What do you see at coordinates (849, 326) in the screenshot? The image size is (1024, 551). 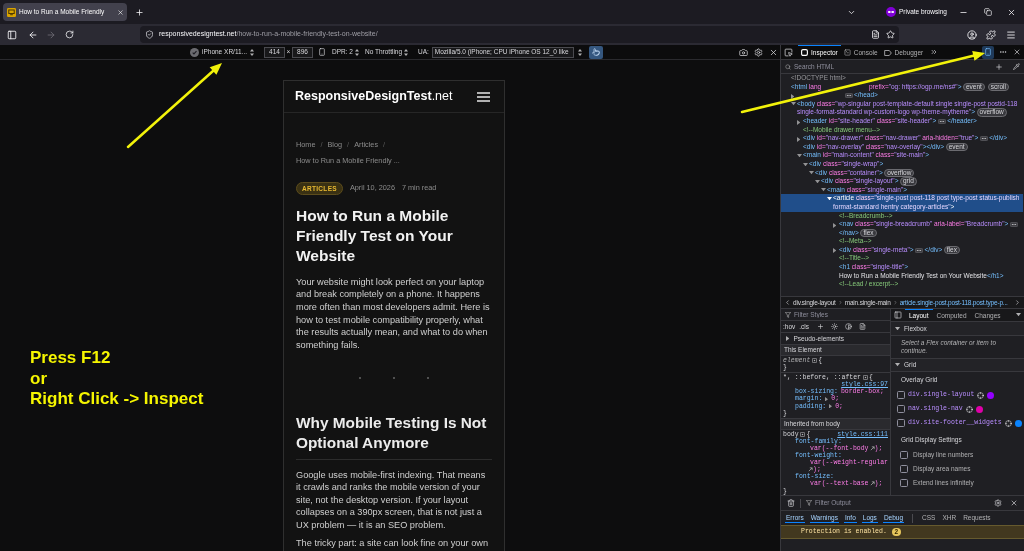 I see `contrast-icon` at bounding box center [849, 326].